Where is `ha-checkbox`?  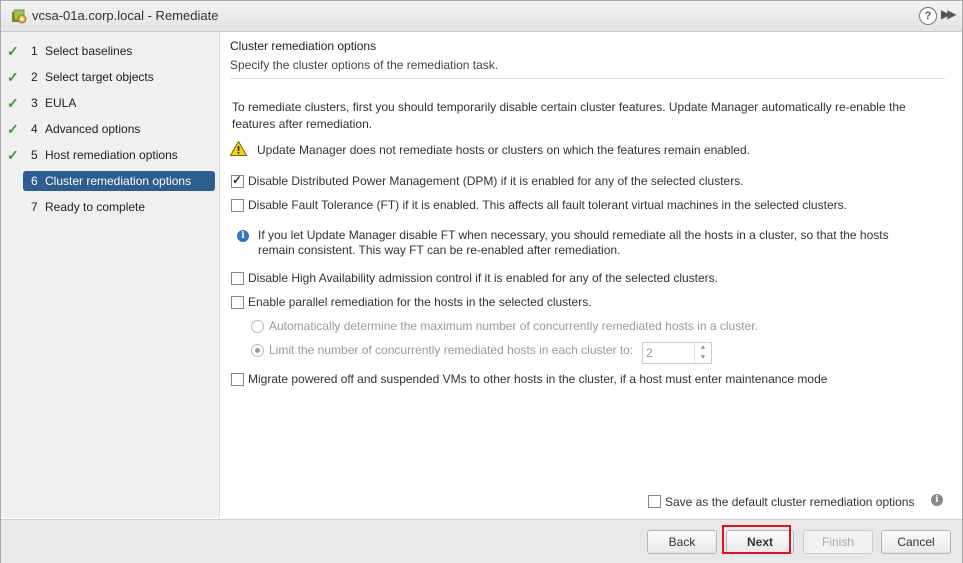
ha-checkbox is located at coordinates (237, 278).